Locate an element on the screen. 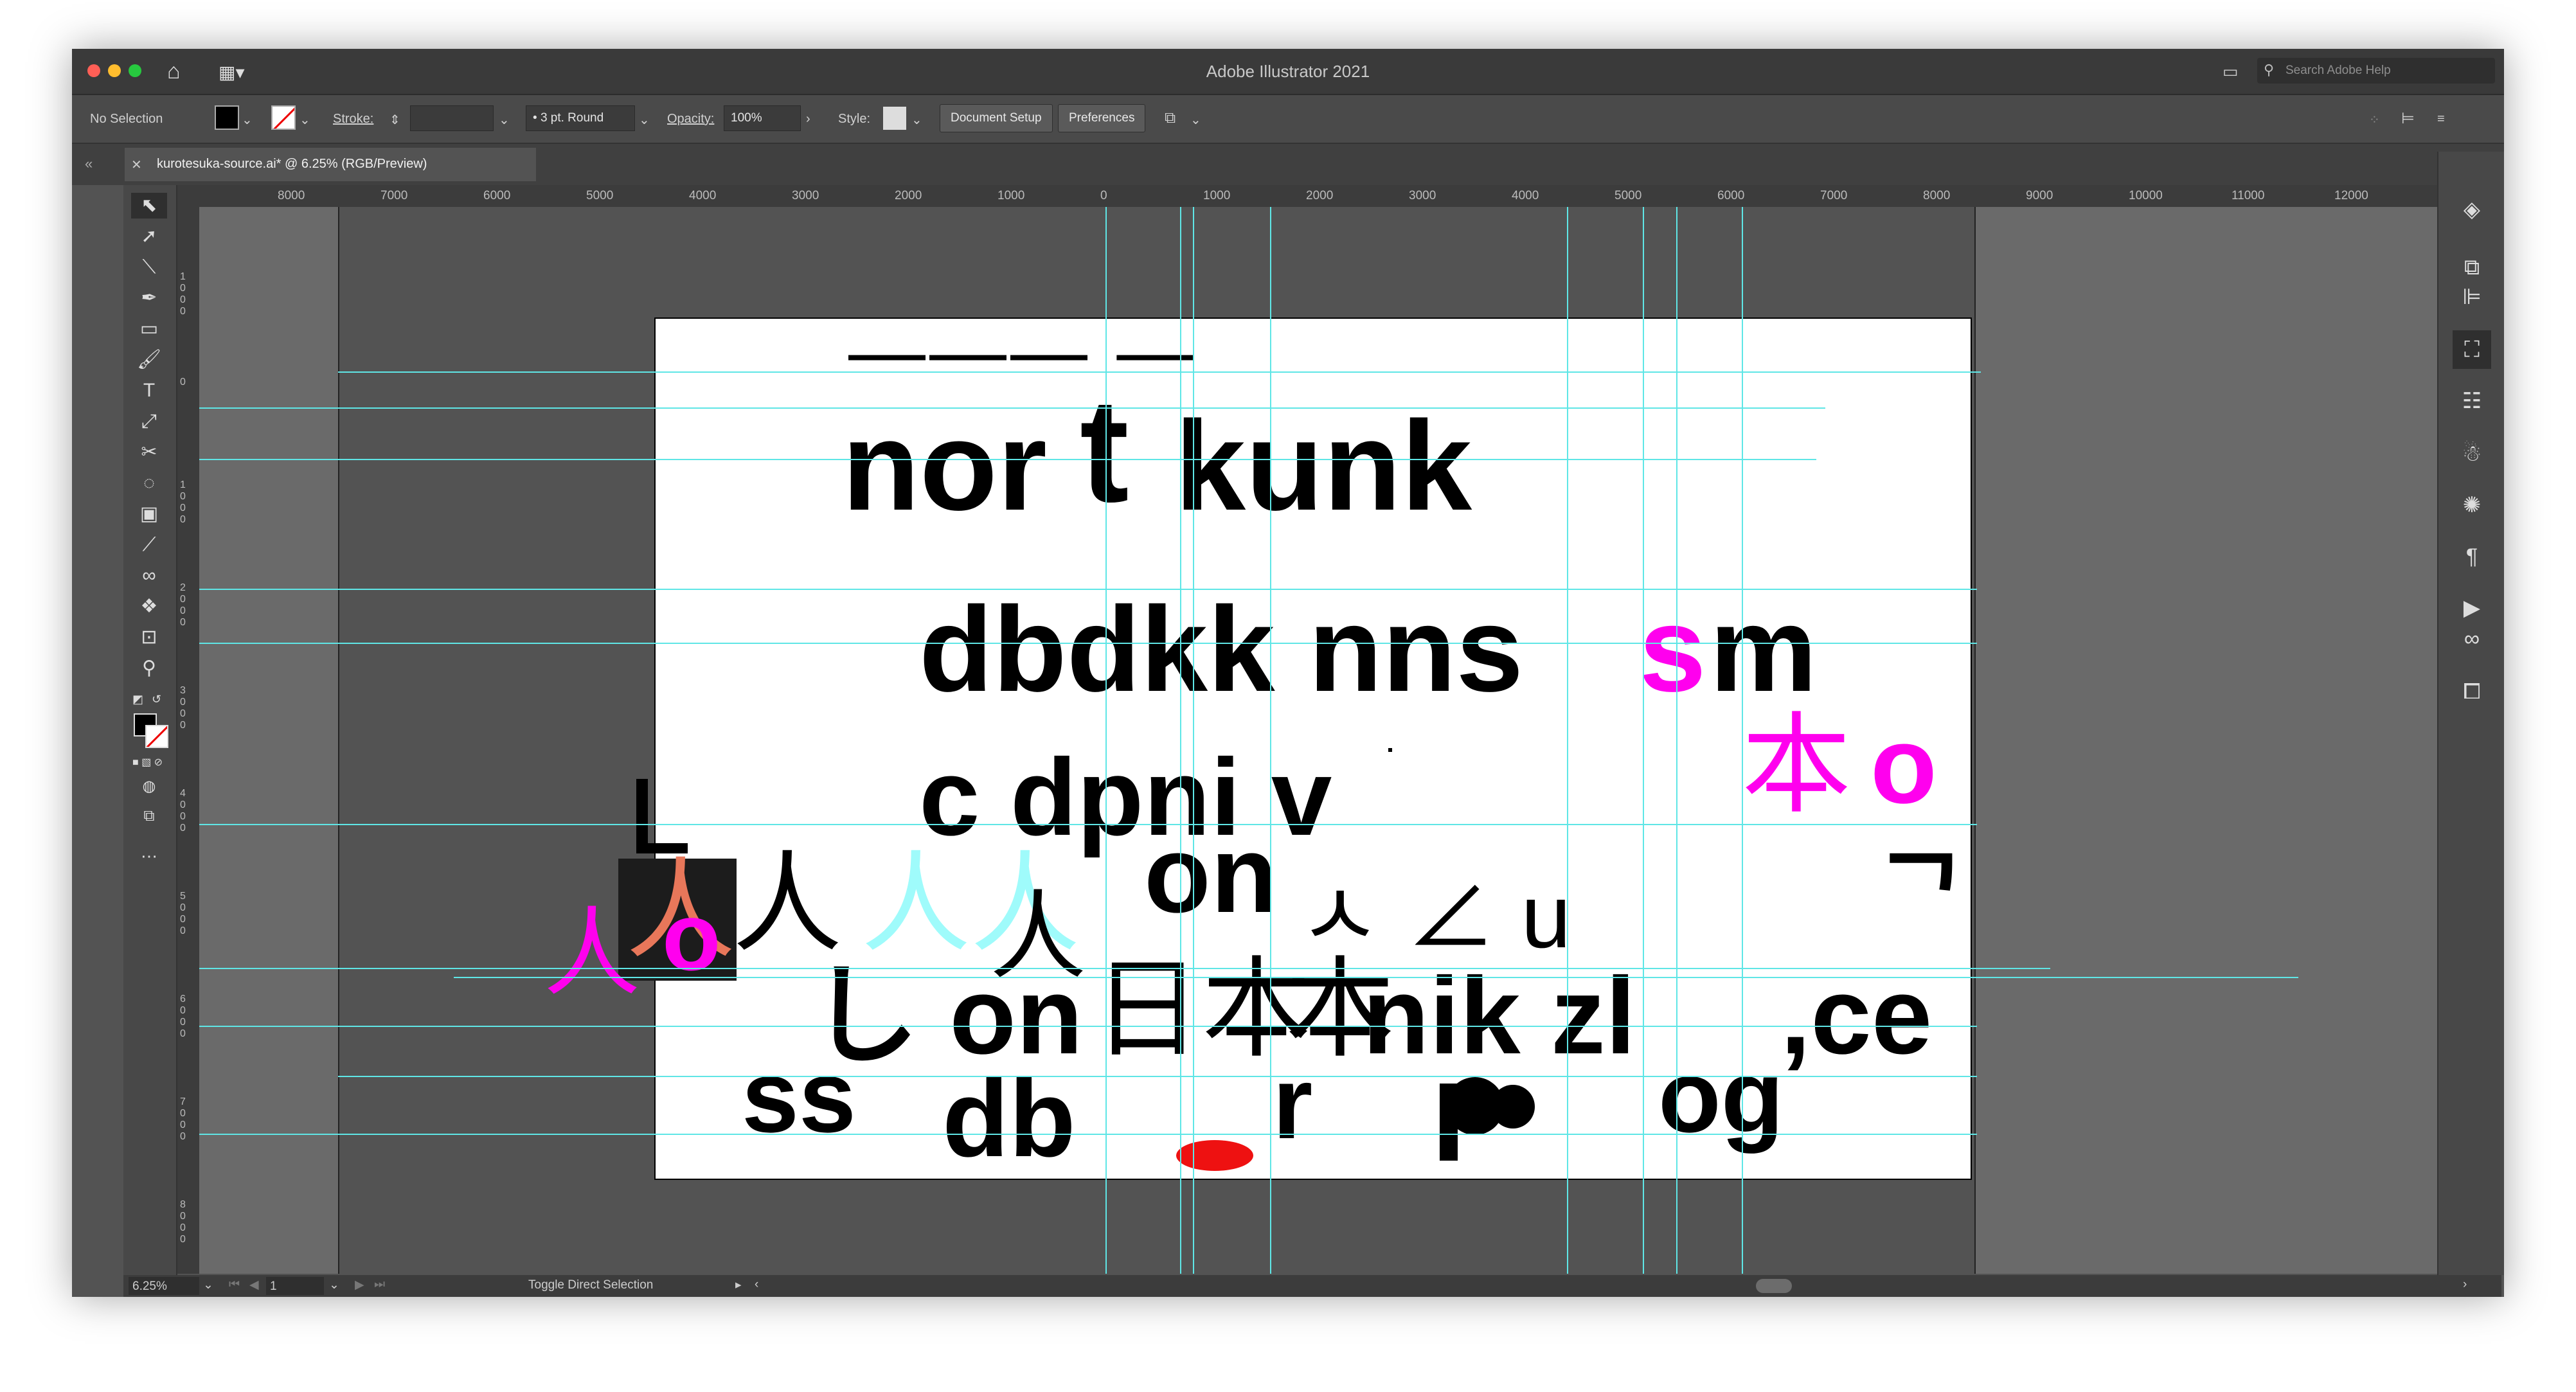 The width and height of the screenshot is (2576, 1392). ruler-tick: 1000 is located at coordinates (1217, 195).